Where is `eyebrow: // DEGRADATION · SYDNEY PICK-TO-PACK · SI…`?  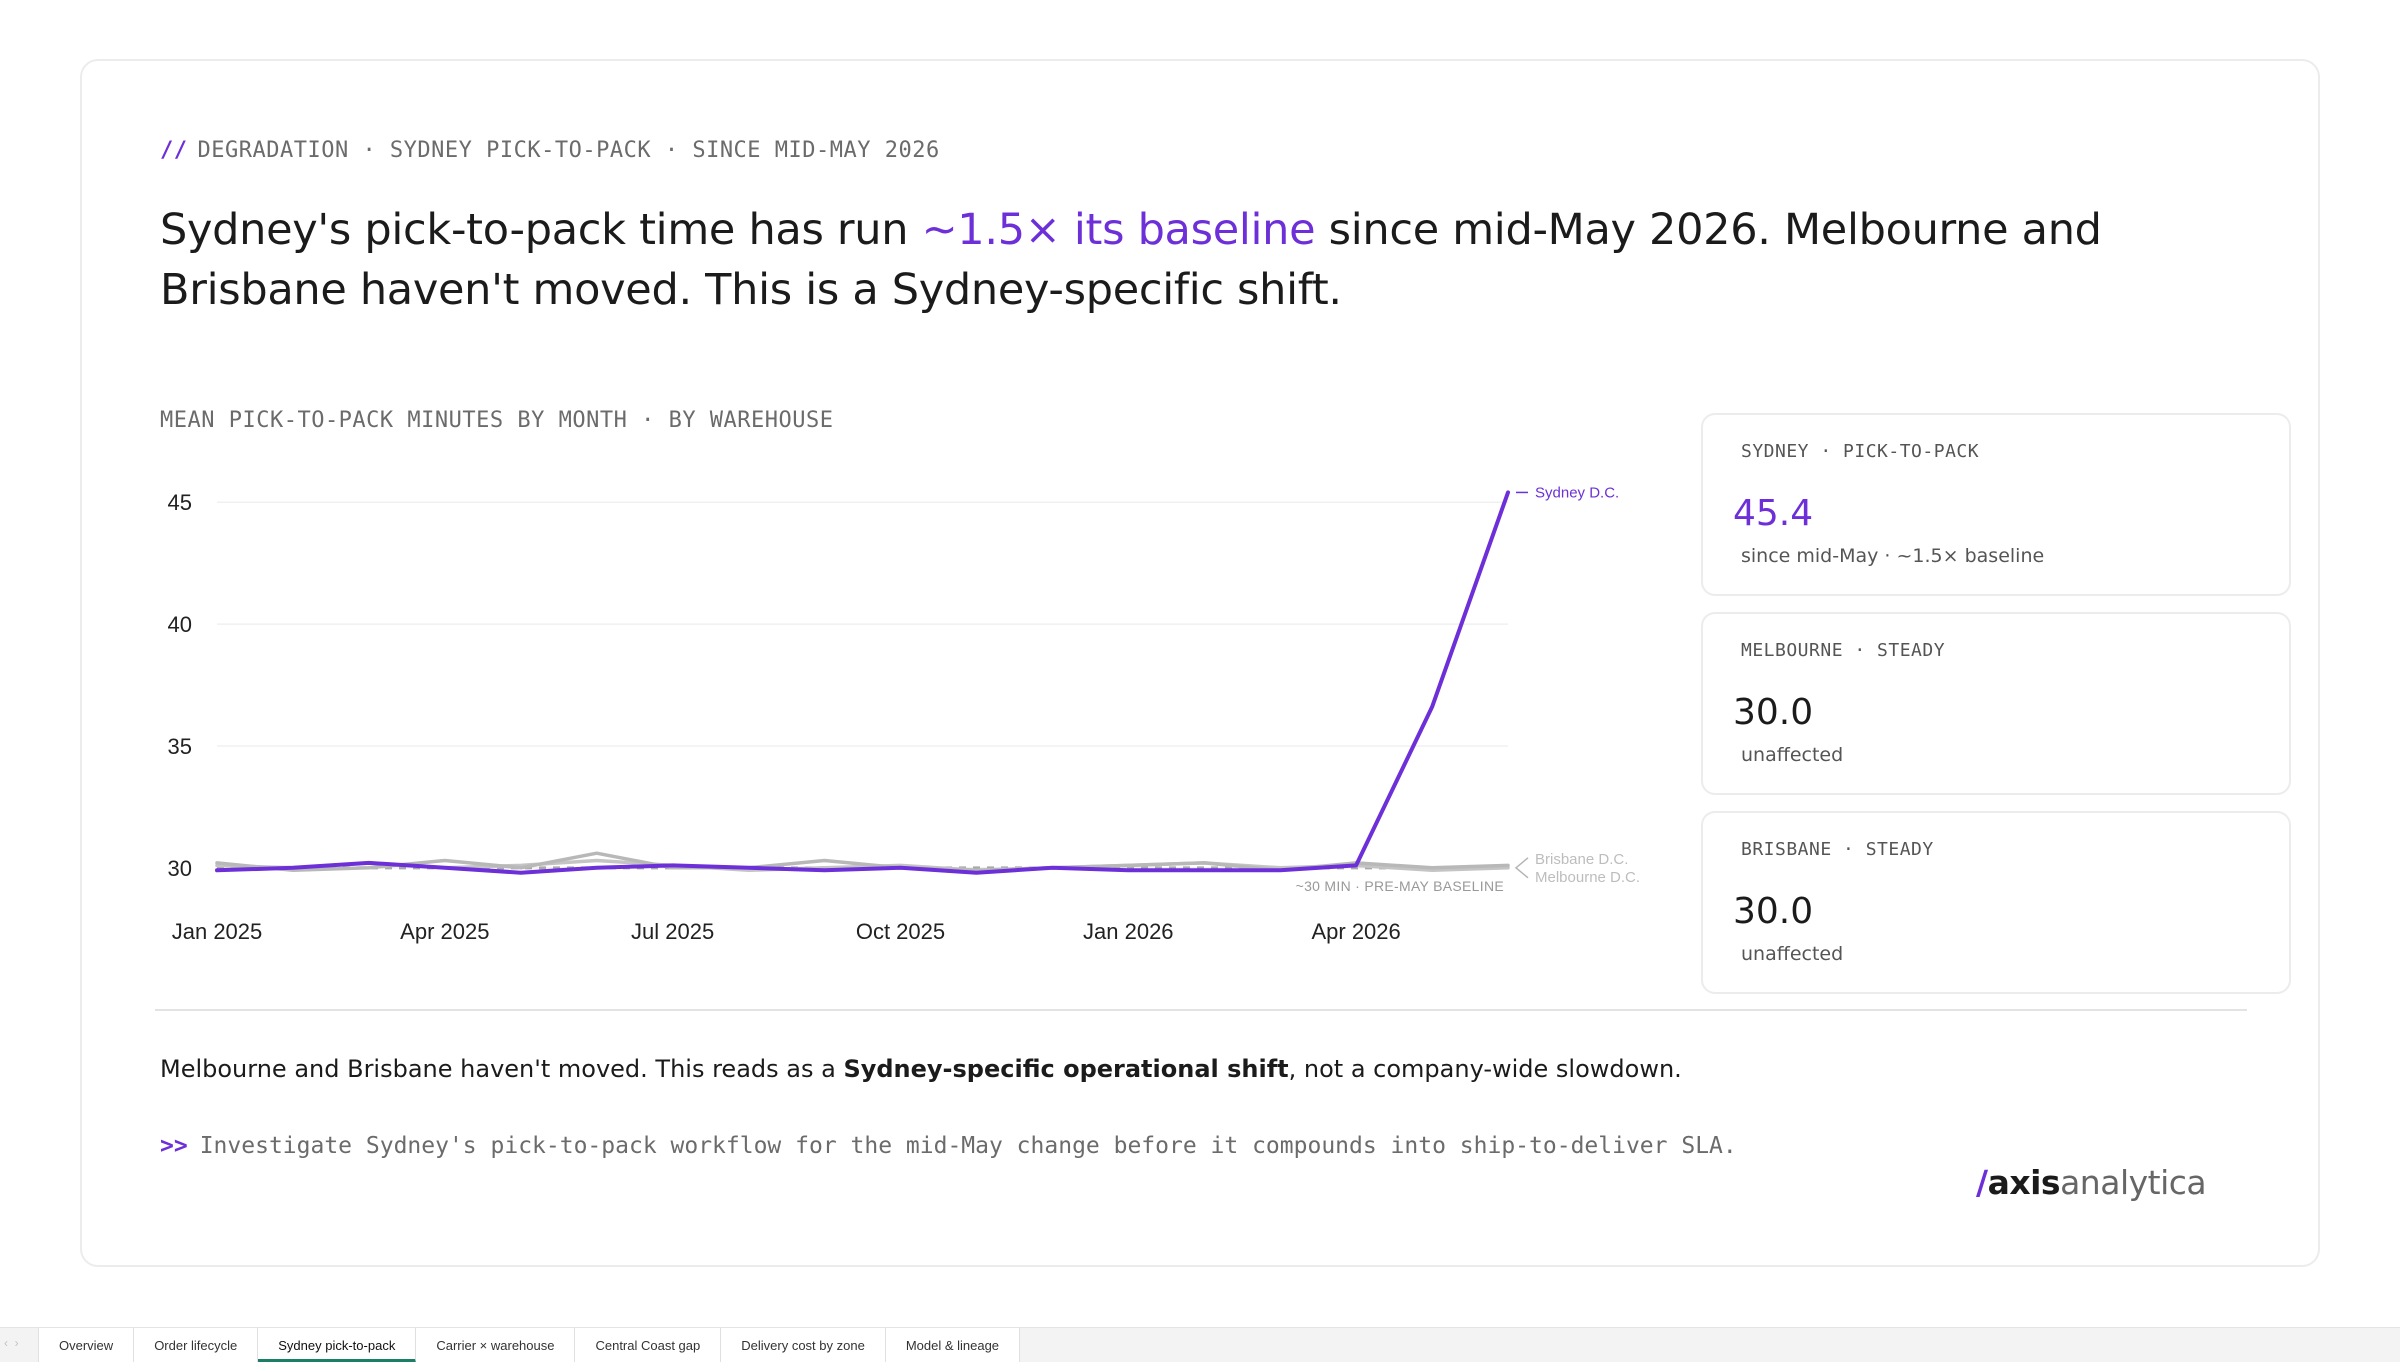 eyebrow: // DEGRADATION · SYDNEY PICK-TO-PACK · SI… is located at coordinates (550, 150).